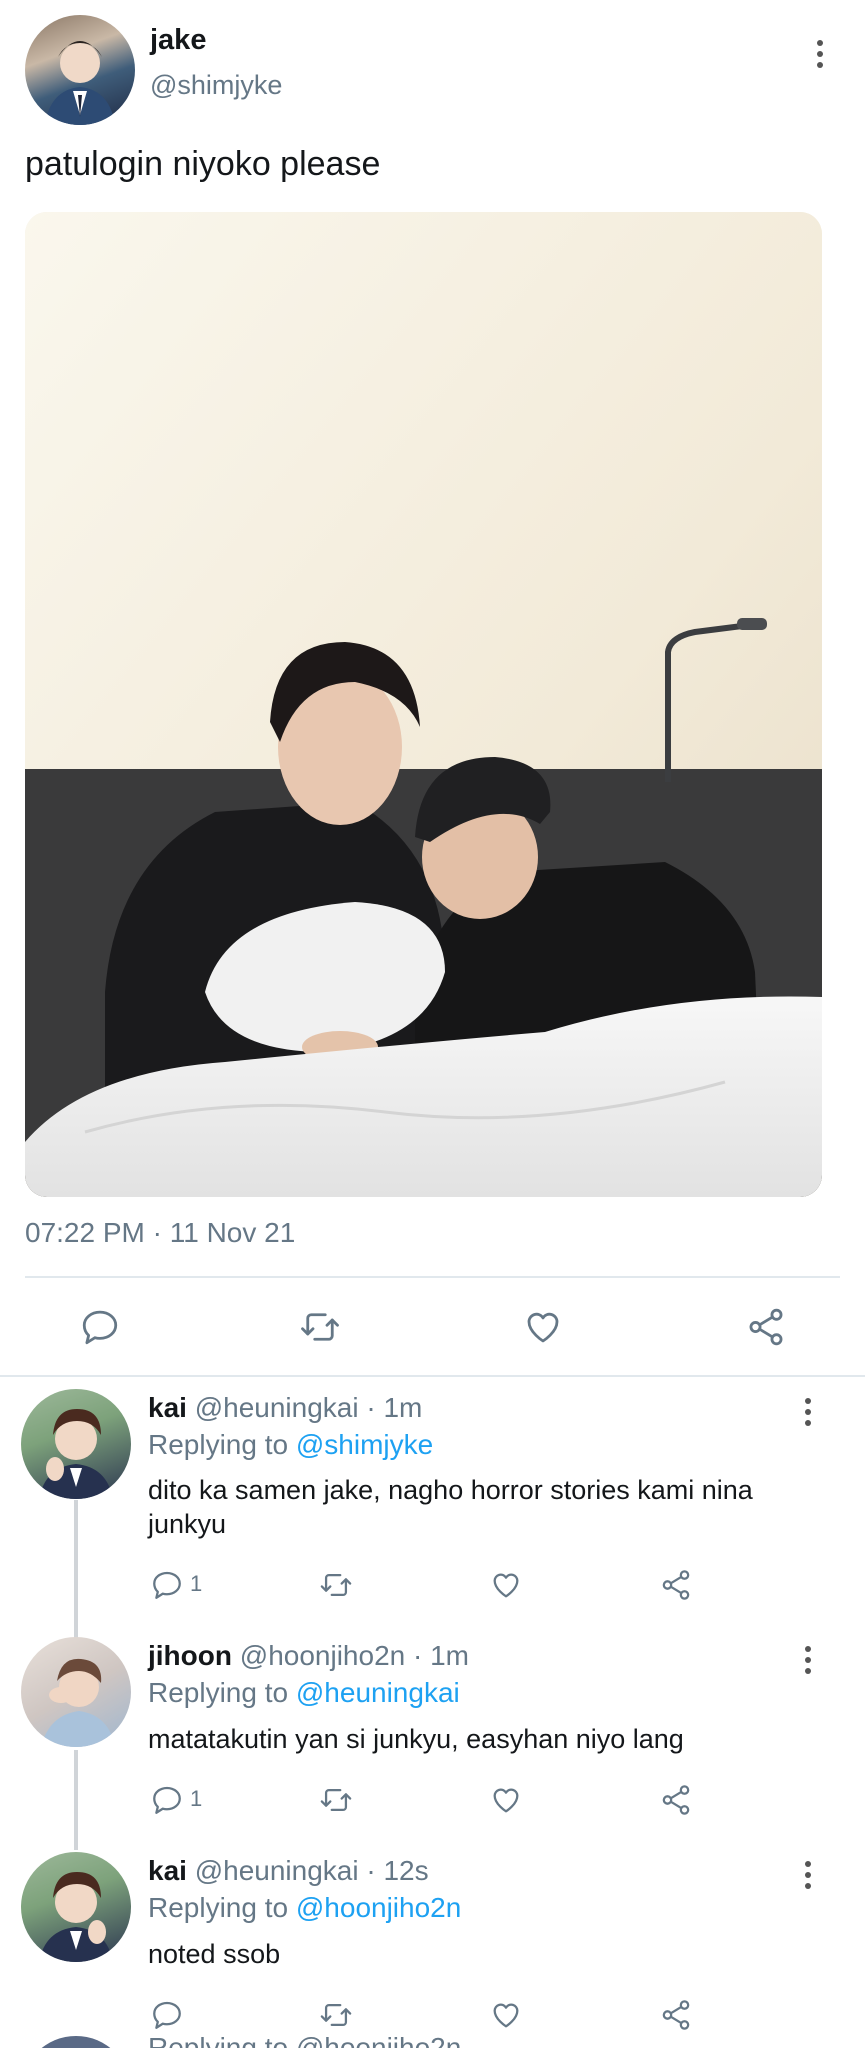 This screenshot has width=865, height=2048. What do you see at coordinates (364, 1444) in the screenshot?
I see `replying-to-link: @shimjyke` at bounding box center [364, 1444].